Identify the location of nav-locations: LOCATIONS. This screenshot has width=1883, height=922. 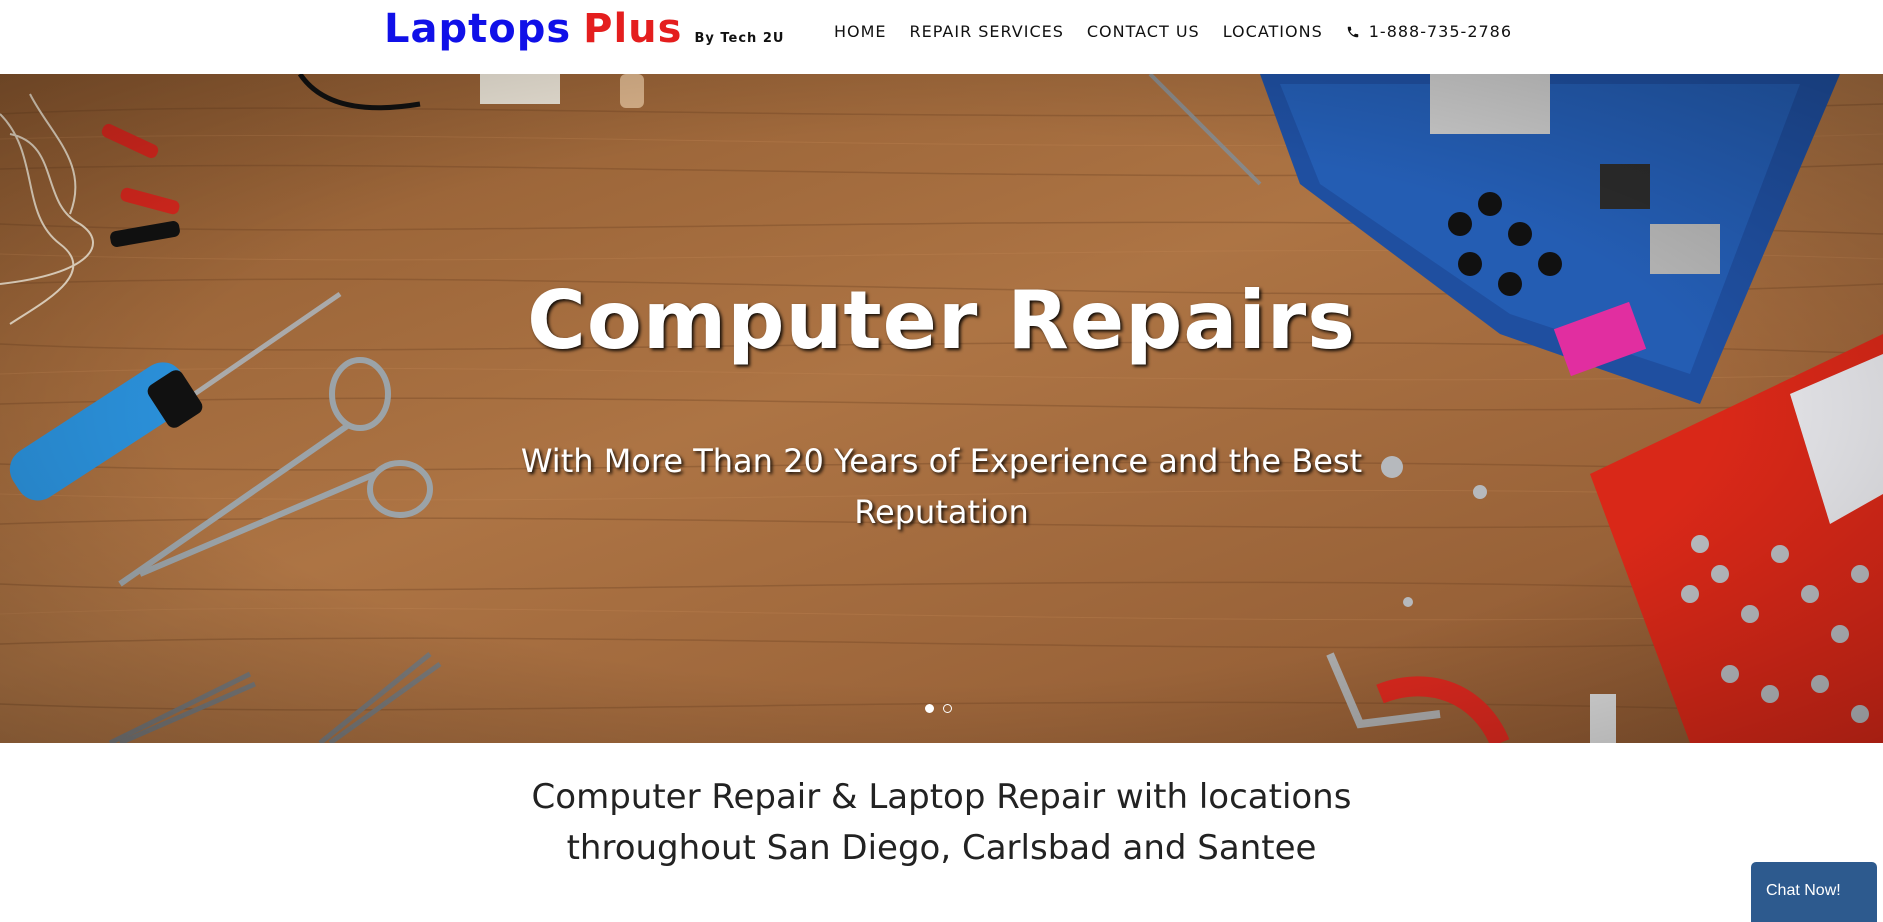
(1273, 31).